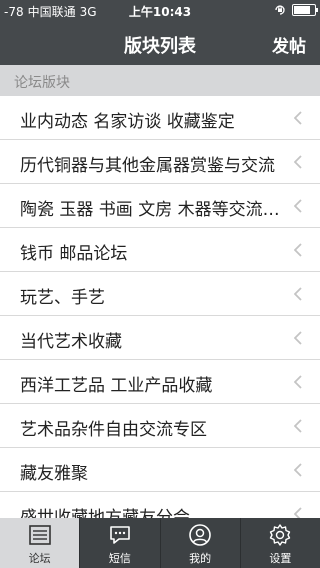 This screenshot has height=568, width=320. I want to click on tab-settings-label: 设置, so click(280, 558).